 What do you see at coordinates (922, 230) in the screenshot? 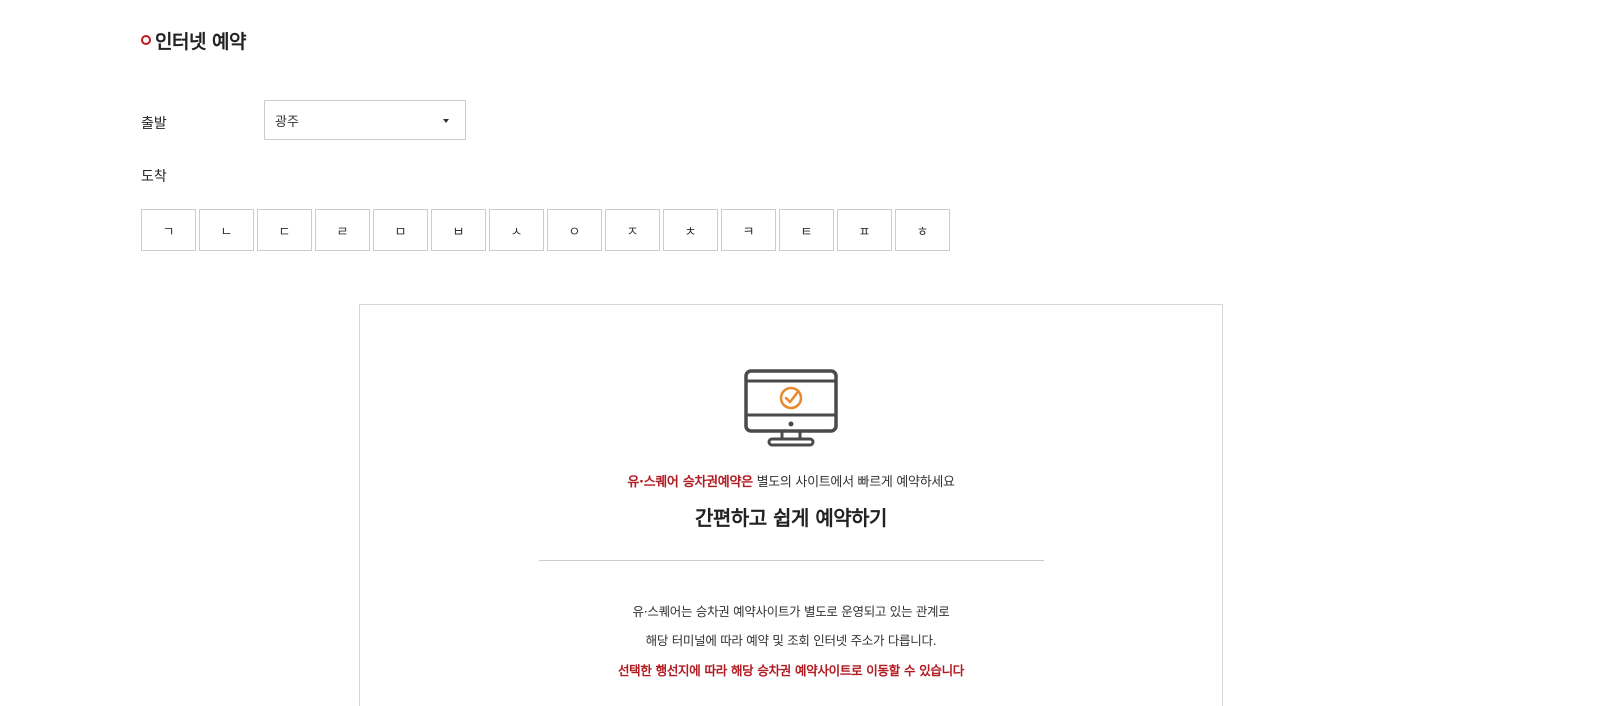
I see `consonant-button: ㅎ` at bounding box center [922, 230].